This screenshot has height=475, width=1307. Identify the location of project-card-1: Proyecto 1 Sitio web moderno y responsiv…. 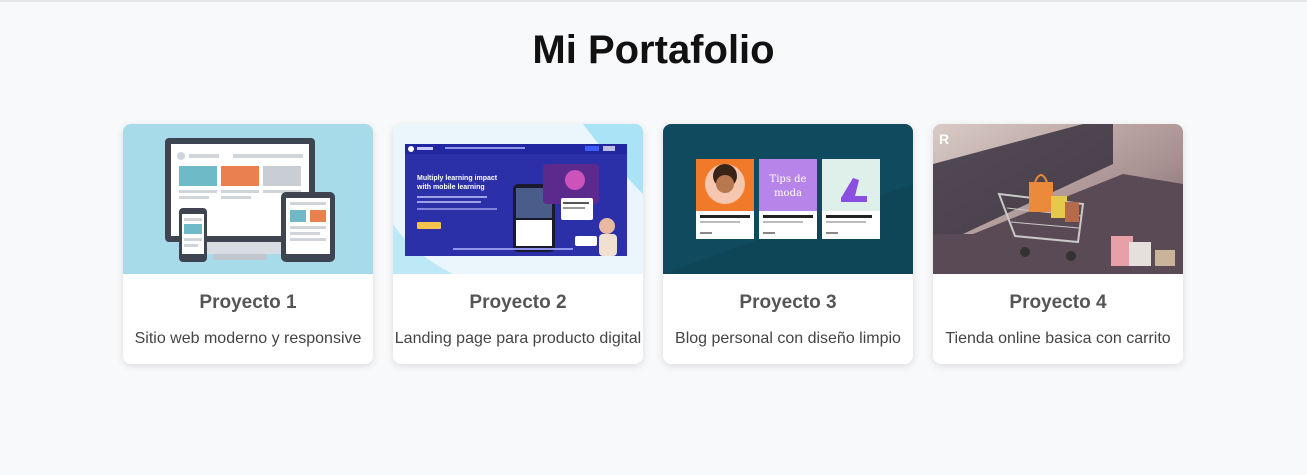
(248, 244).